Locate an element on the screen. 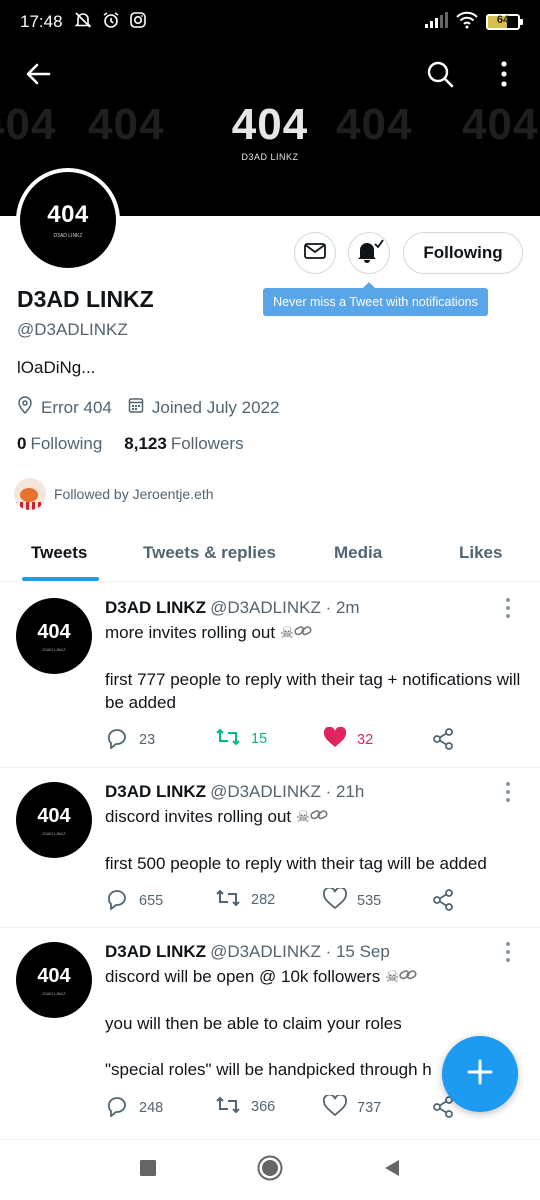 The width and height of the screenshot is (540, 1200). profile-tabs: Tweets Tweets & replies Media Likes is located at coordinates (270, 553).